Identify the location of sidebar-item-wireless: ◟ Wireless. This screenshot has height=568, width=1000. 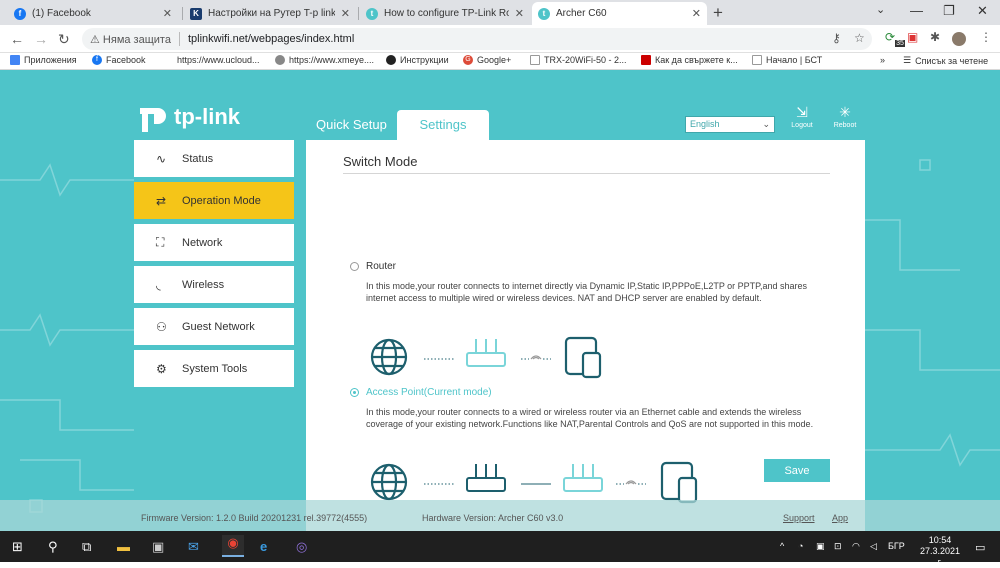
(214, 284).